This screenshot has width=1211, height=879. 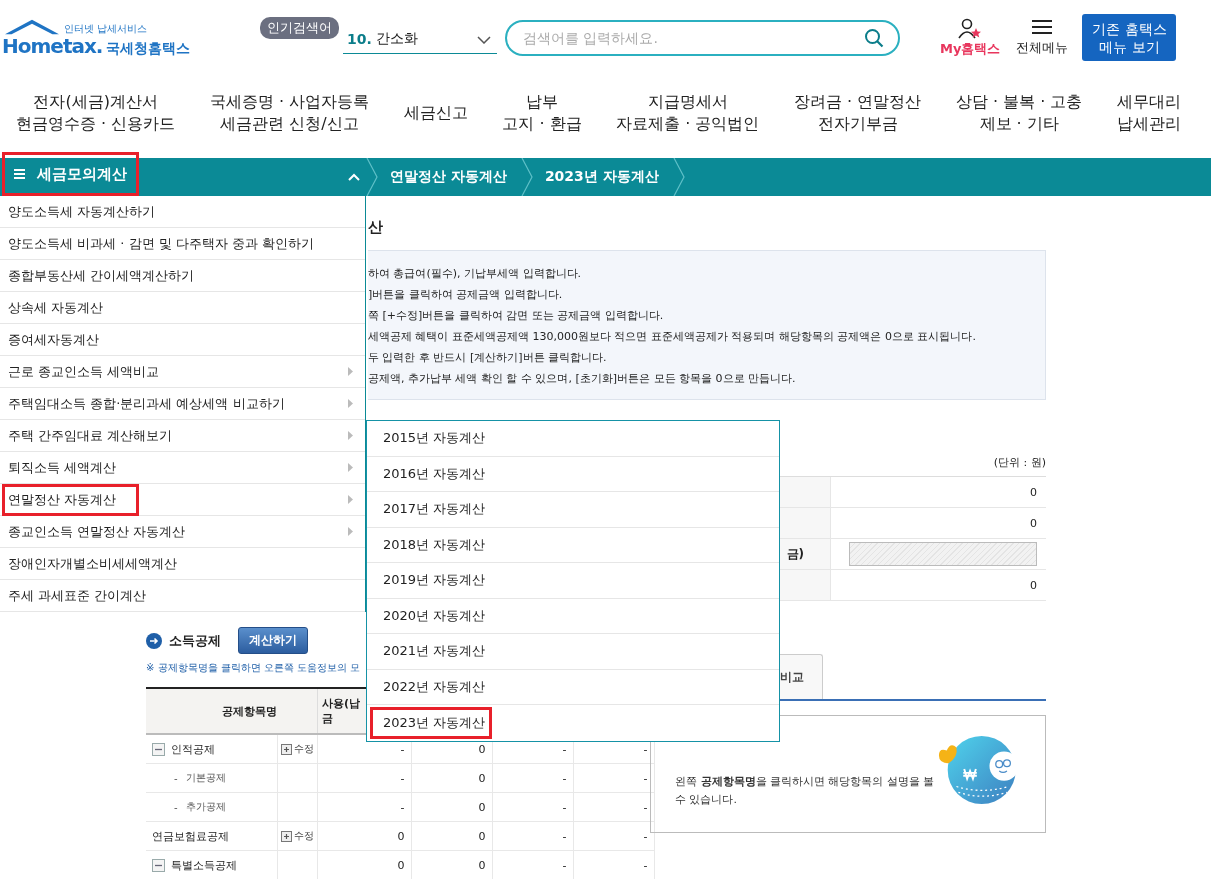 What do you see at coordinates (182, 468) in the screenshot?
I see `menu-item: 퇴직소득 세액계산` at bounding box center [182, 468].